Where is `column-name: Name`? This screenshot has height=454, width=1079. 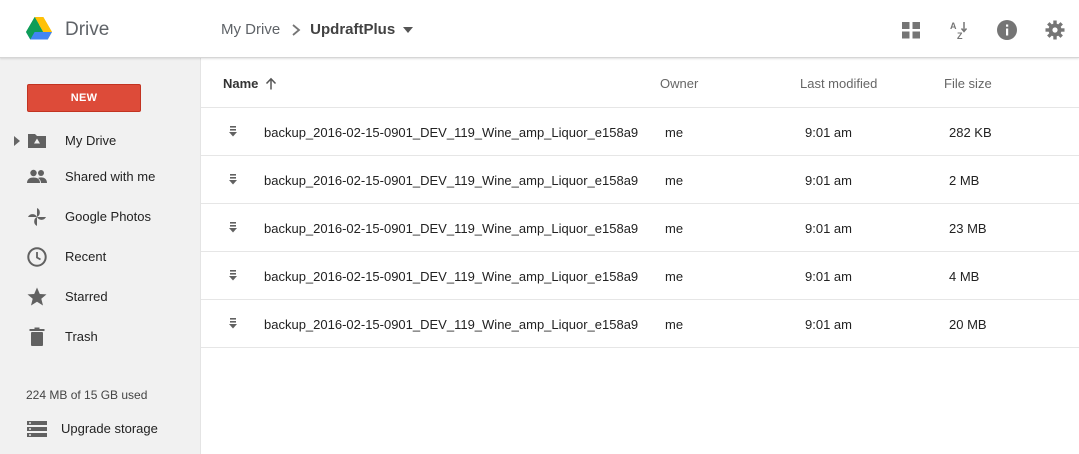
column-name: Name is located at coordinates (250, 83).